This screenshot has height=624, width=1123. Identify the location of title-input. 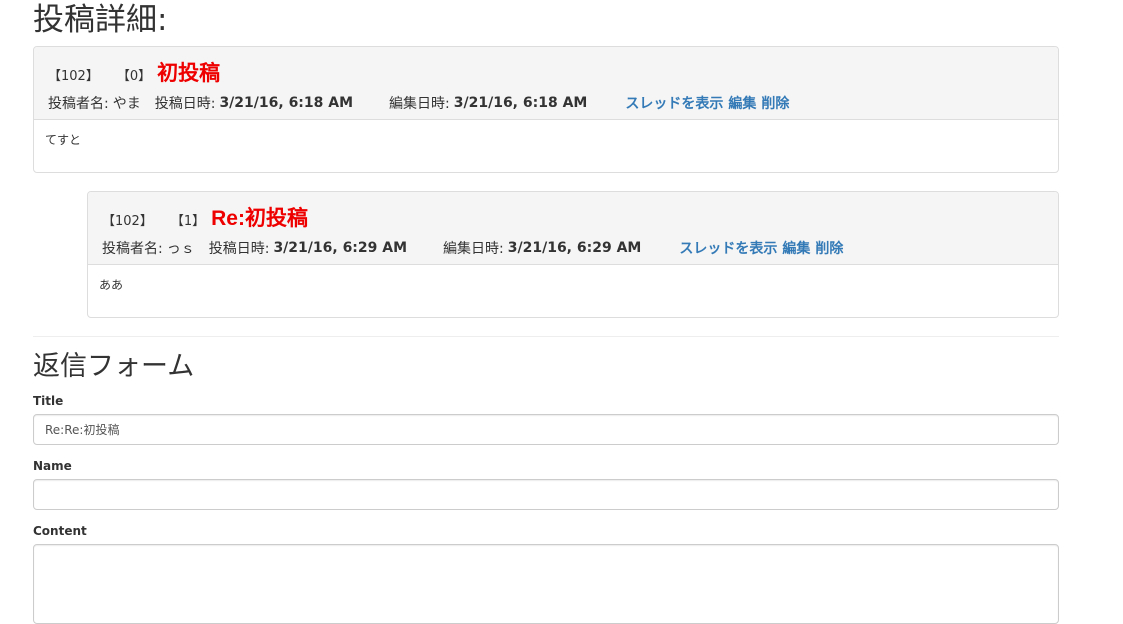
(546, 429).